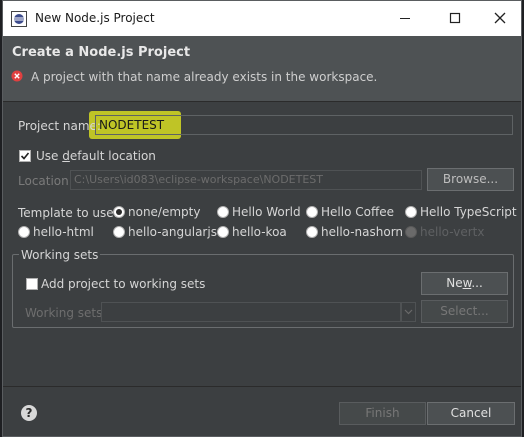 Image resolution: width=524 pixels, height=437 pixels. What do you see at coordinates (455, 18) in the screenshot?
I see `maximize-icon` at bounding box center [455, 18].